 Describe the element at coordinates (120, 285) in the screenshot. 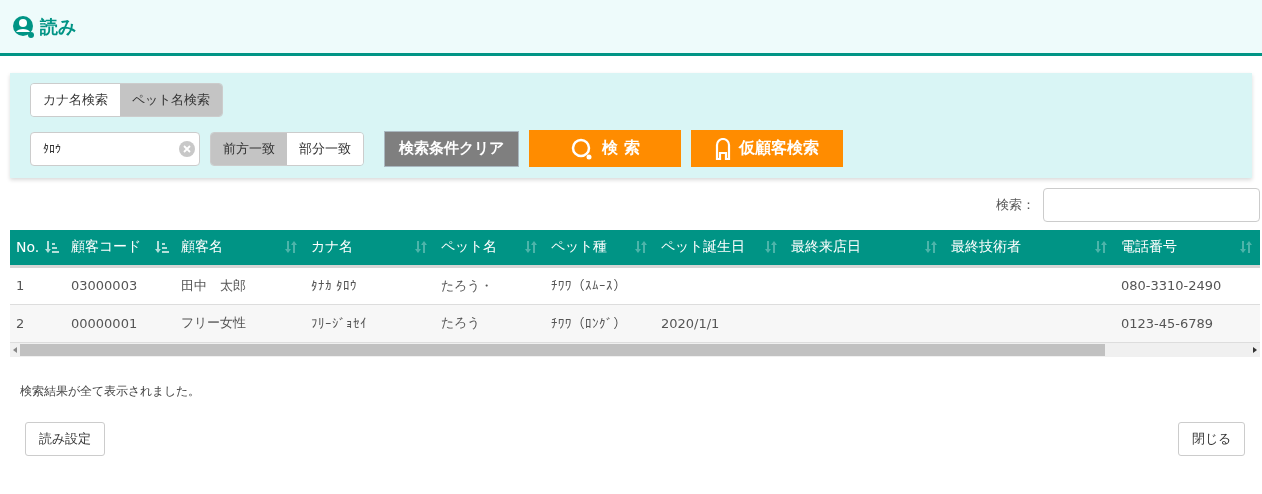

I see `table-cell: 03000003` at that location.